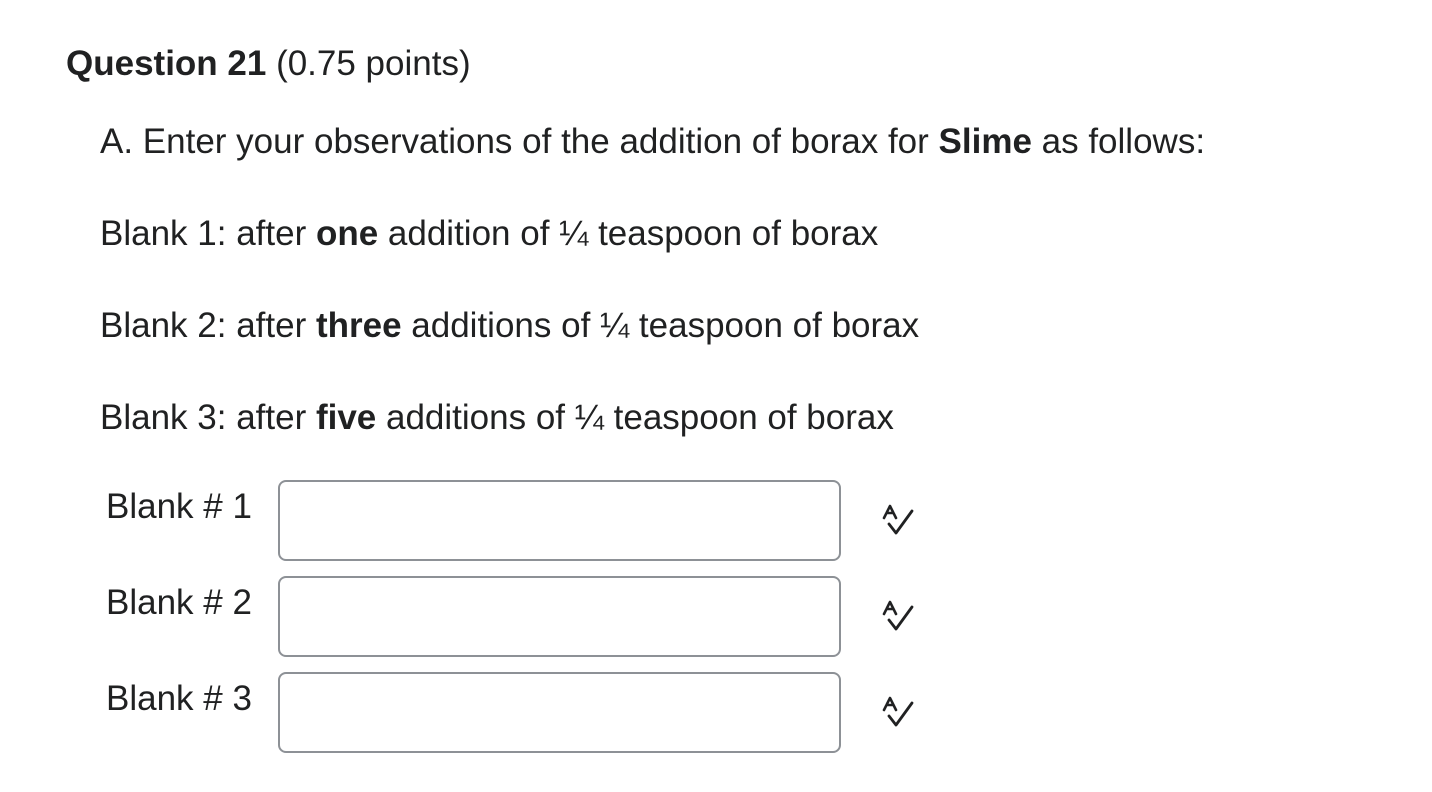 Image resolution: width=1432 pixels, height=792 pixels. I want to click on prompt-bold-text: Slime, so click(985, 141).